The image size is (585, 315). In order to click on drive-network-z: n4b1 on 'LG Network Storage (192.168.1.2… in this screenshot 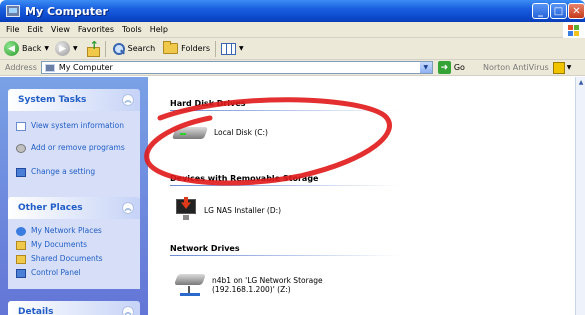, I will do `click(248, 285)`.